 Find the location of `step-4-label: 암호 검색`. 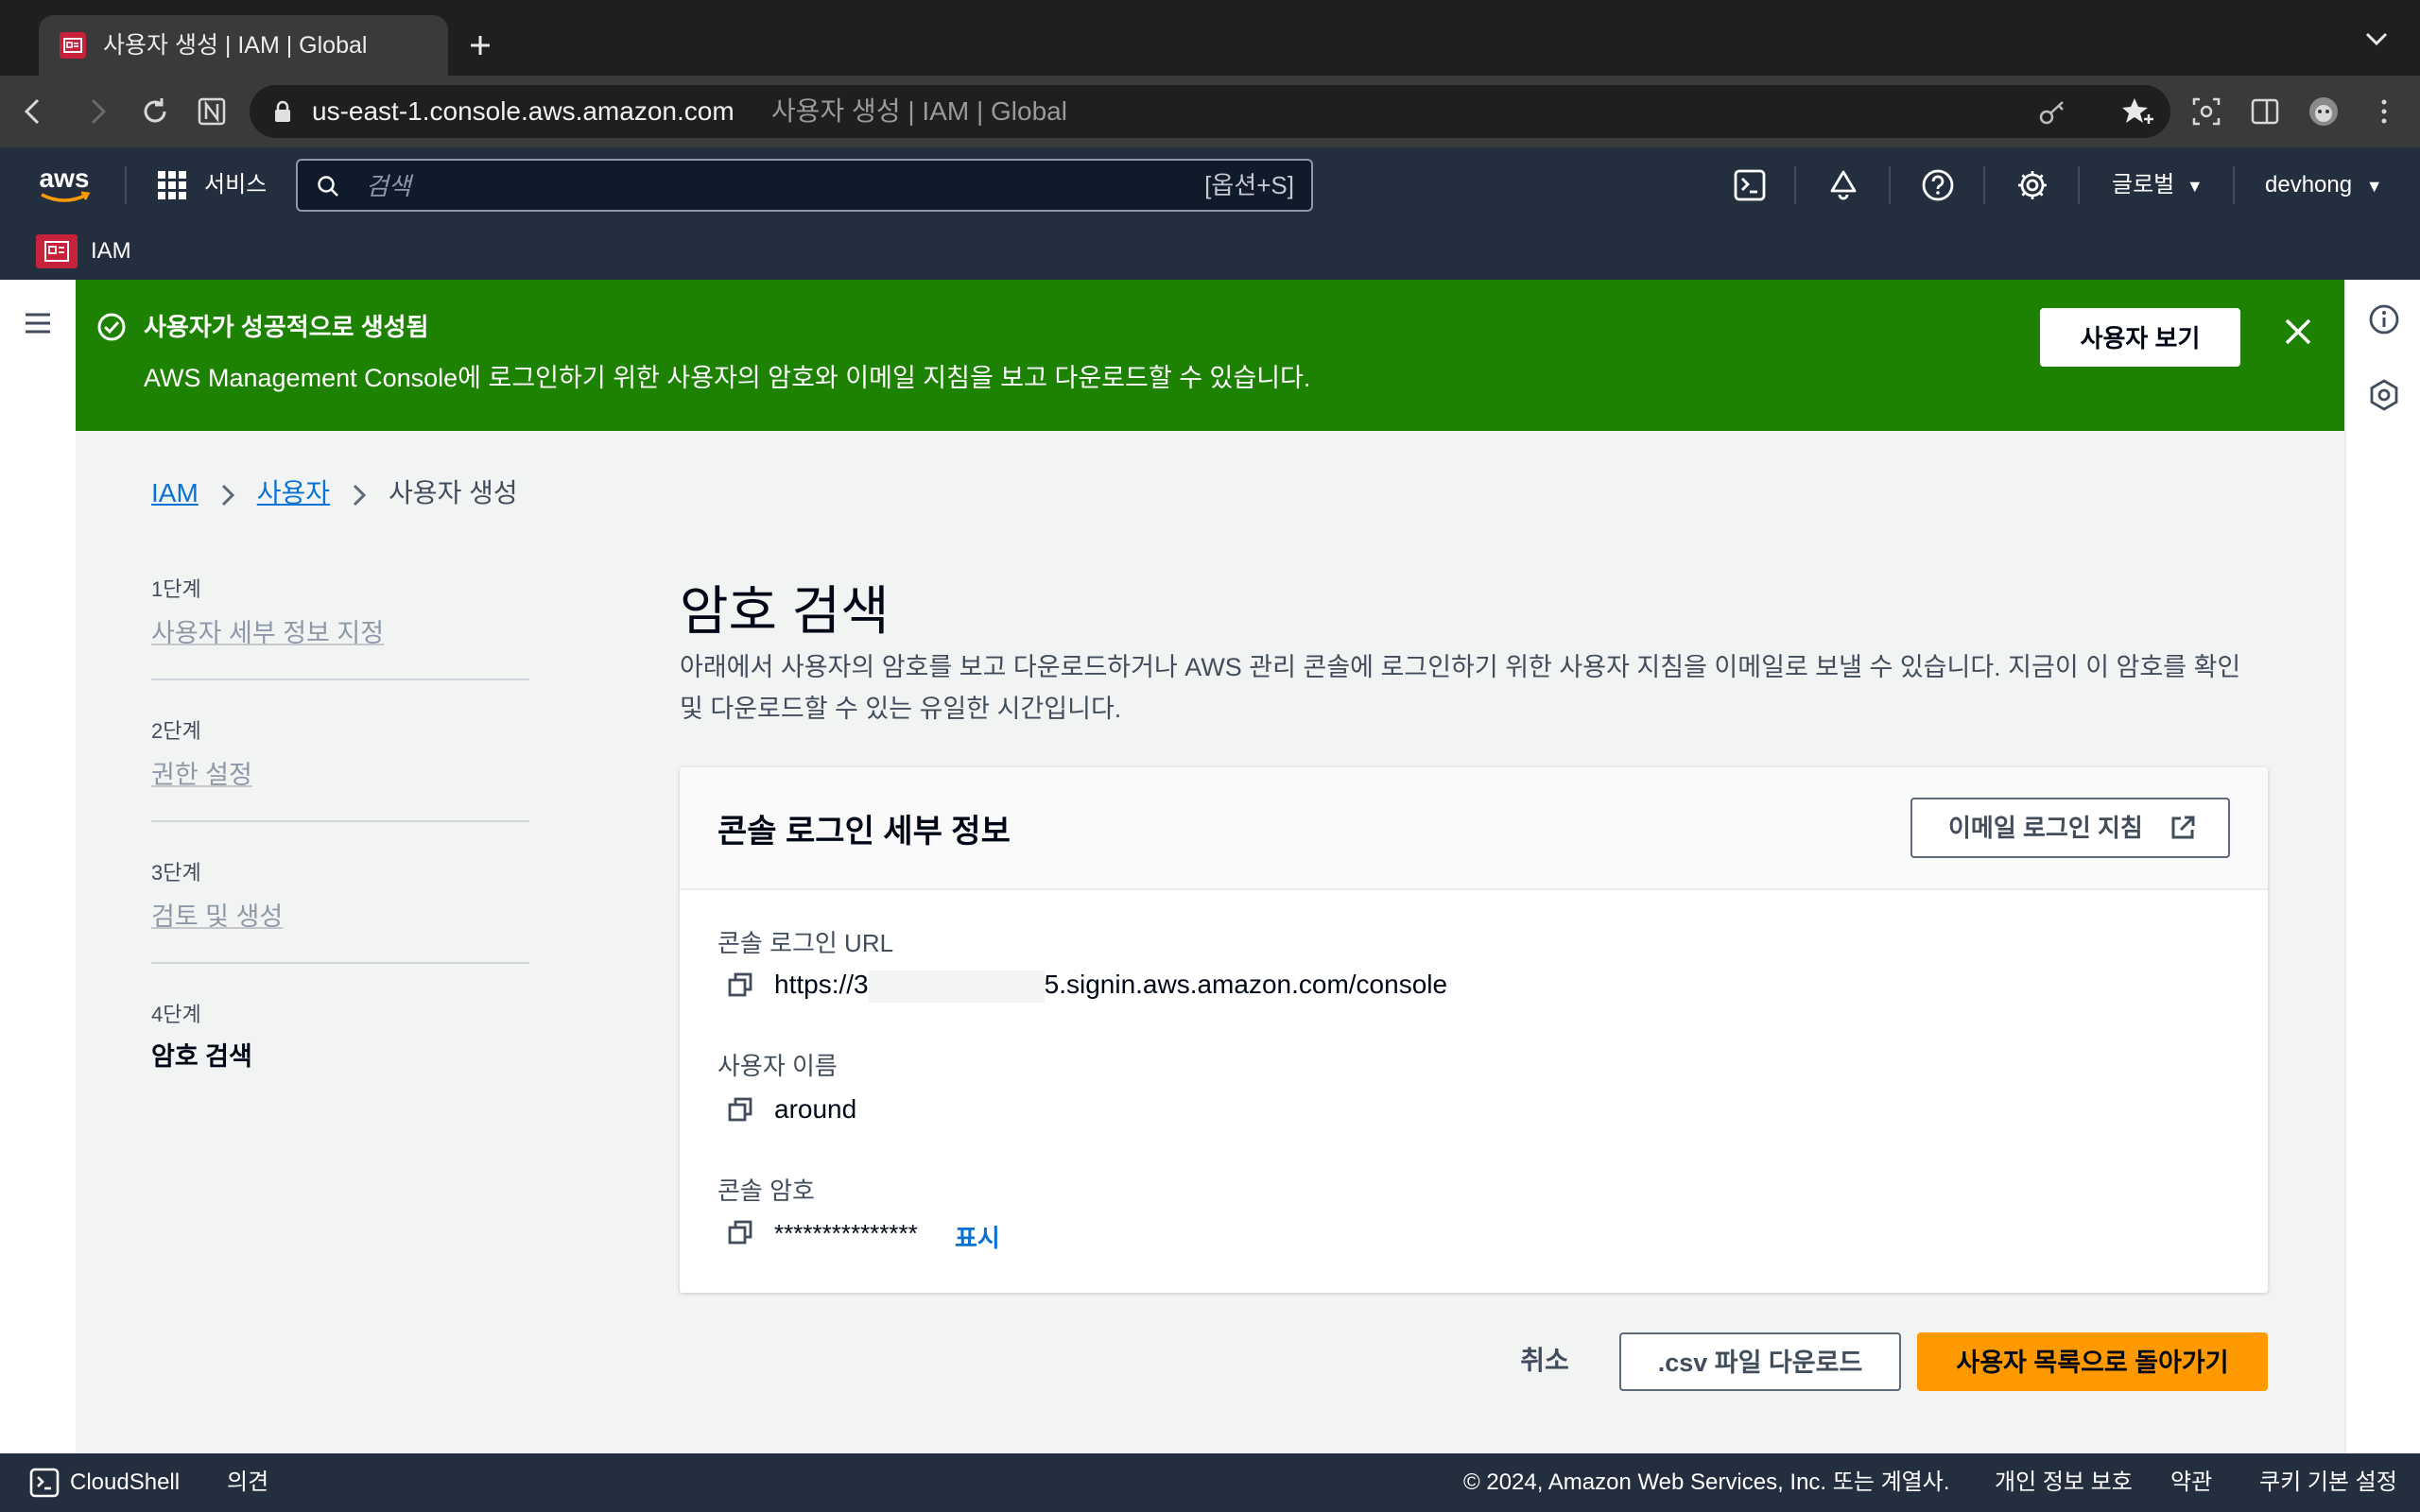

step-4-label: 암호 검색 is located at coordinates (201, 1056).